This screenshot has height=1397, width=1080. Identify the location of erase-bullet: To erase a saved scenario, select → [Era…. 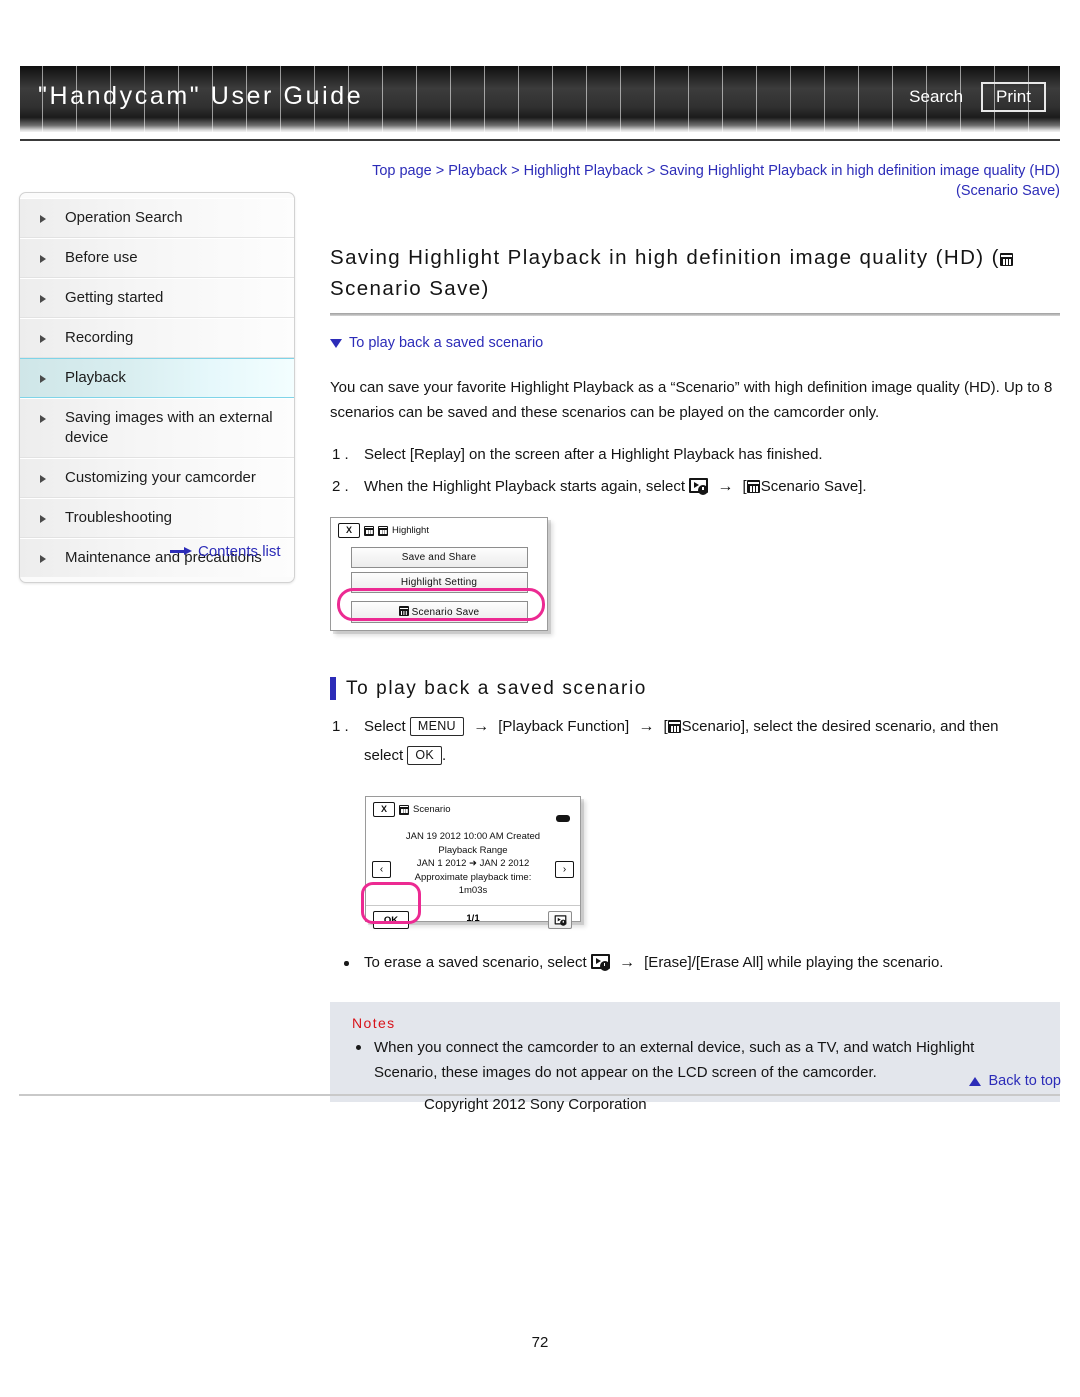
(695, 963).